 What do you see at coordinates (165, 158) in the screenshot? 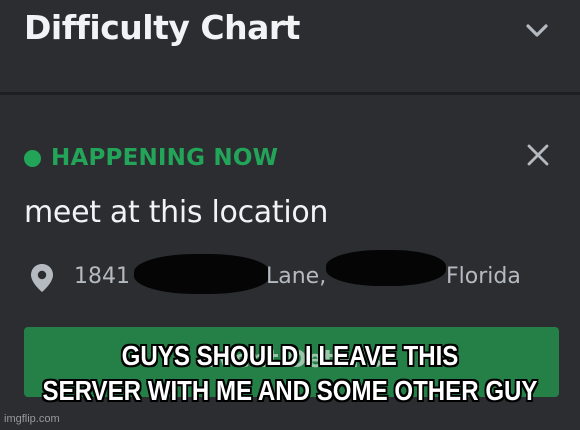
I see `event-status-text: HAPPENING NOW` at bounding box center [165, 158].